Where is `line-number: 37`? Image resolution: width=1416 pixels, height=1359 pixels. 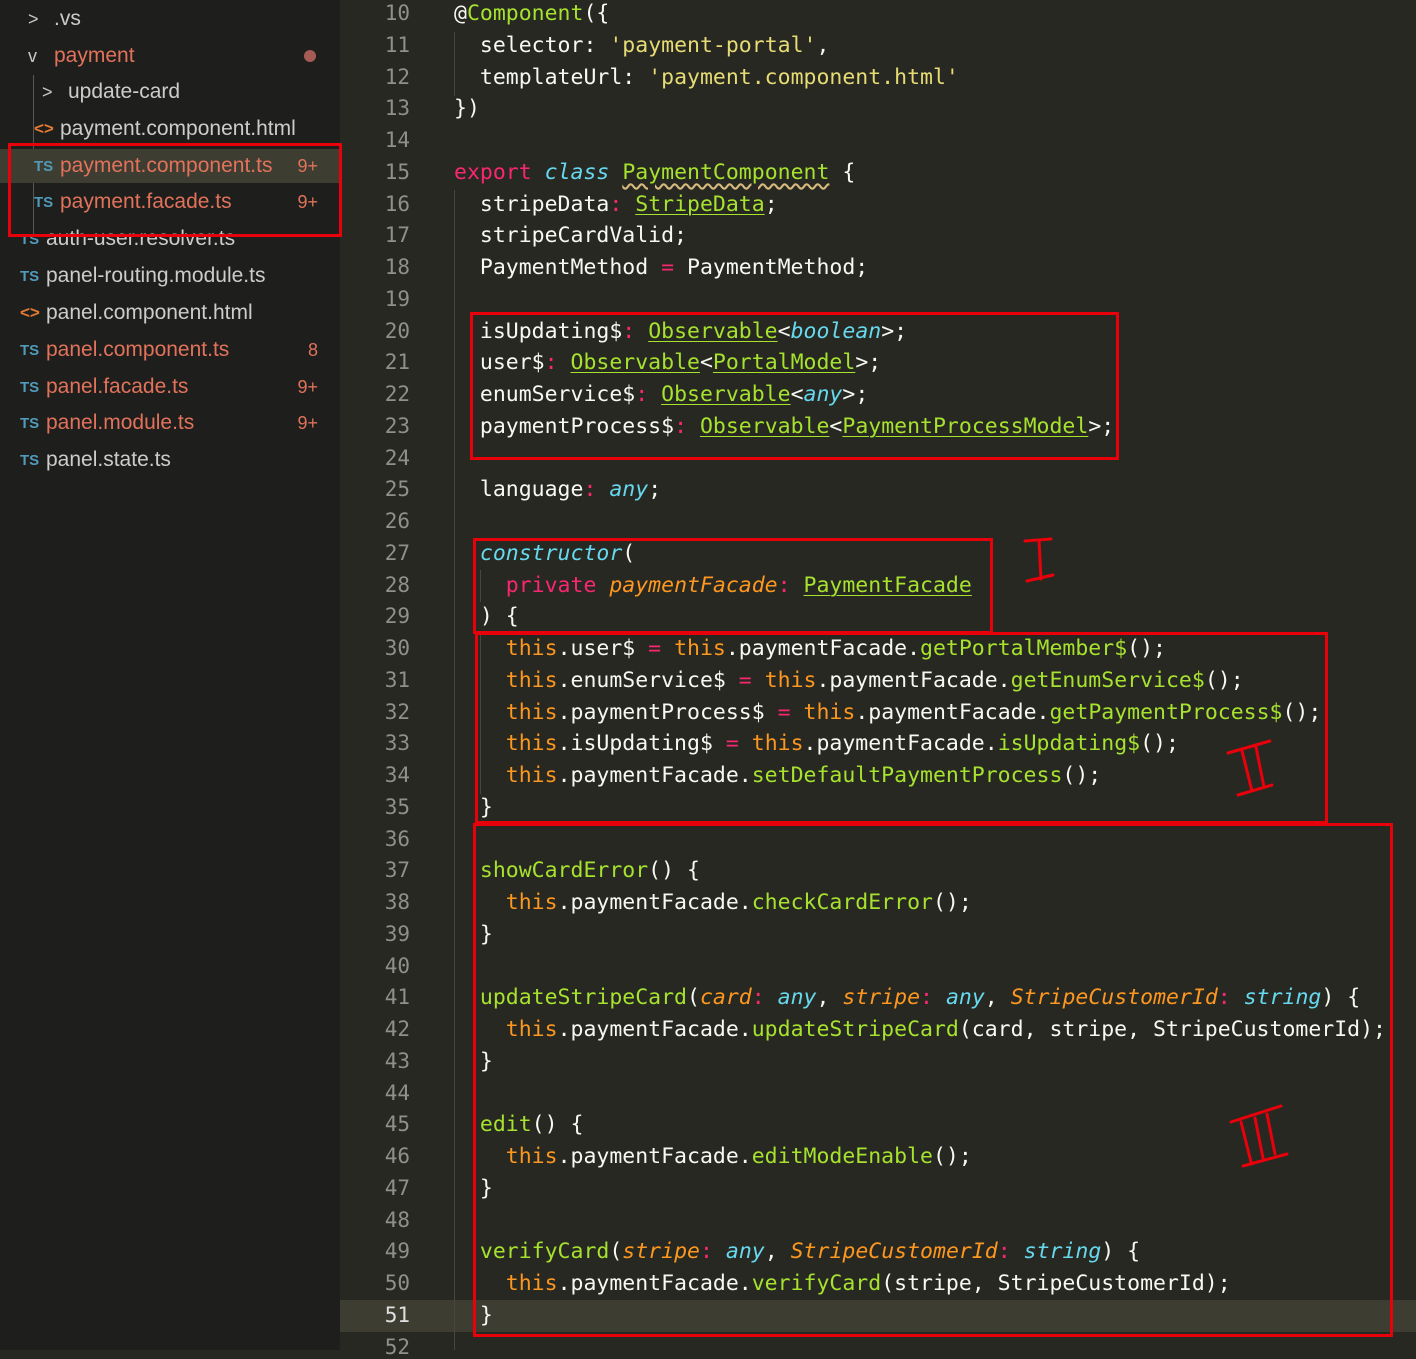 line-number: 37 is located at coordinates (397, 870).